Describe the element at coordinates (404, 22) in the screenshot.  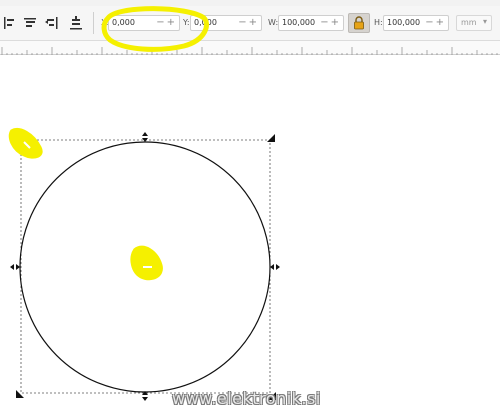
I see `h-value: 100,000` at that location.